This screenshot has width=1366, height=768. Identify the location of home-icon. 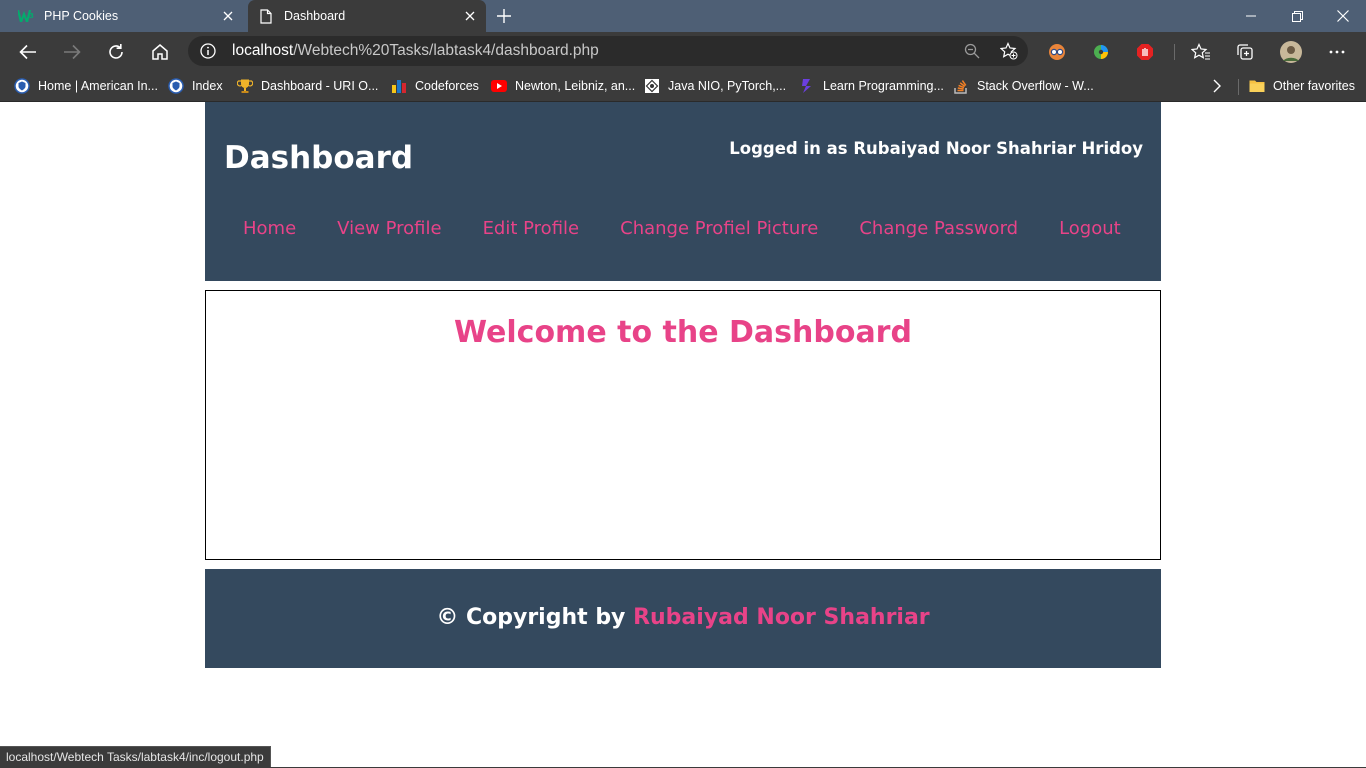
(160, 52).